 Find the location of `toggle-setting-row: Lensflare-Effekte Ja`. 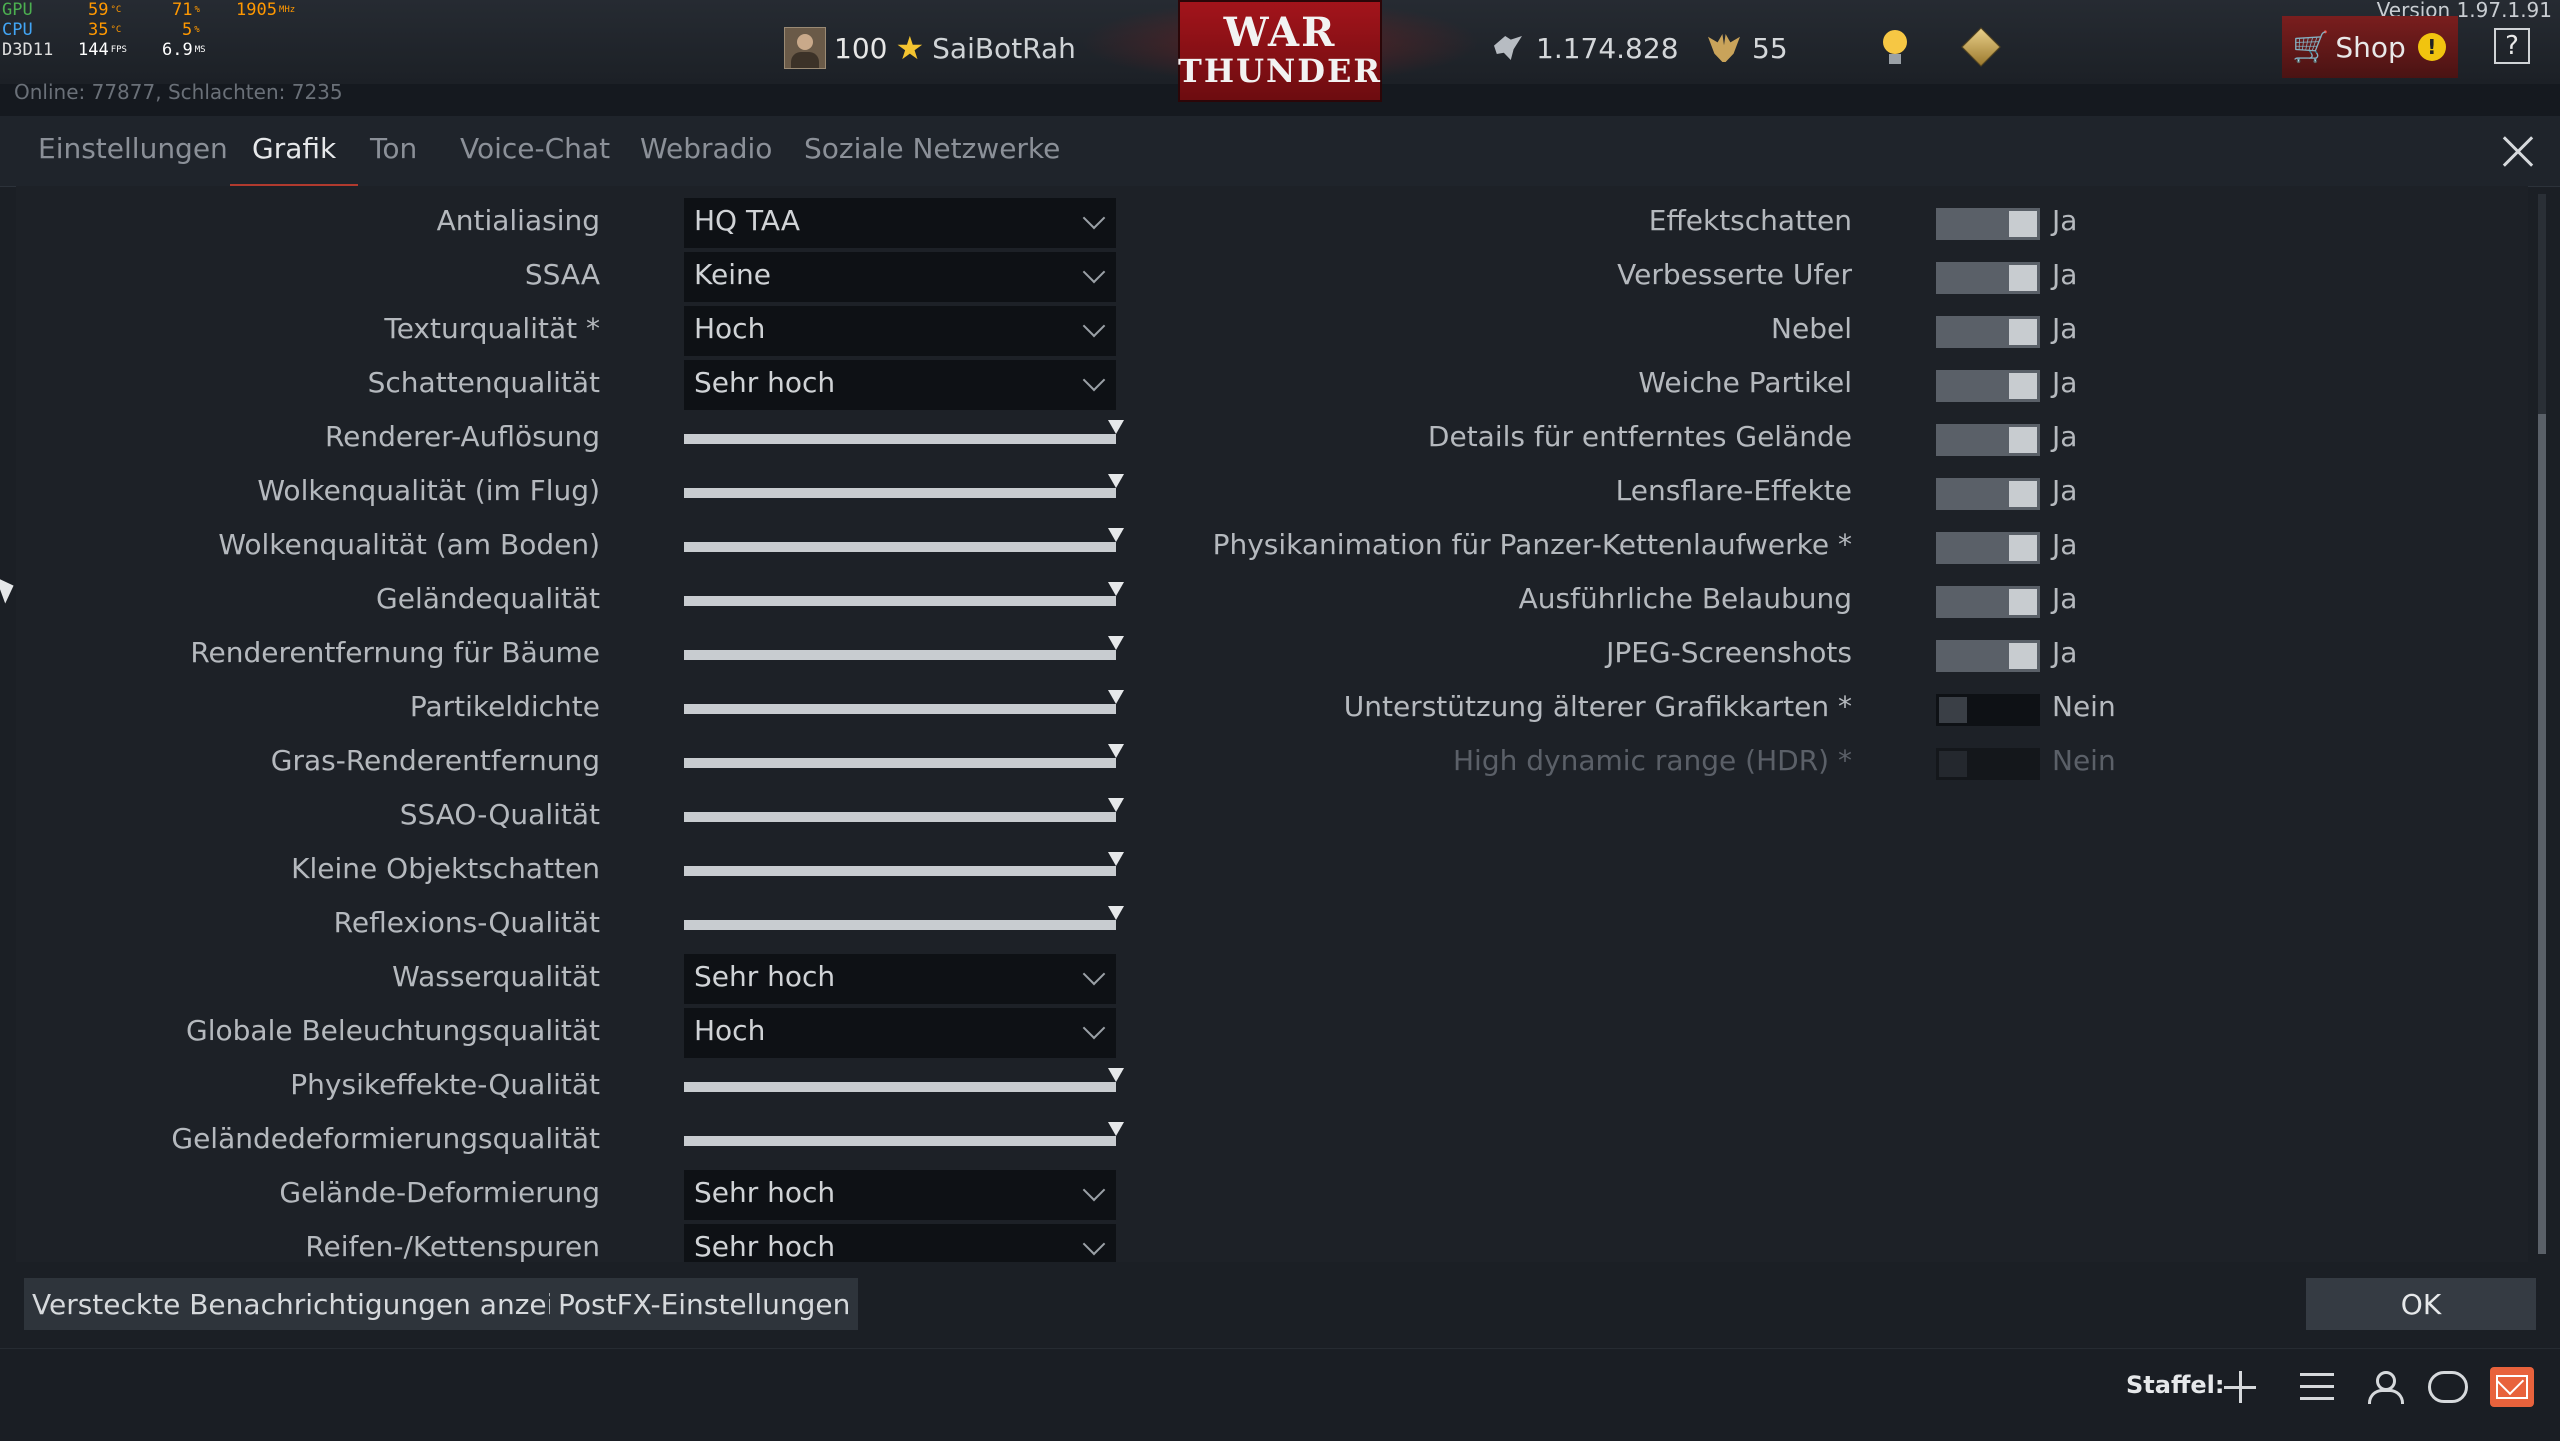

toggle-setting-row: Lensflare-Effekte Ja is located at coordinates (1266, 493).